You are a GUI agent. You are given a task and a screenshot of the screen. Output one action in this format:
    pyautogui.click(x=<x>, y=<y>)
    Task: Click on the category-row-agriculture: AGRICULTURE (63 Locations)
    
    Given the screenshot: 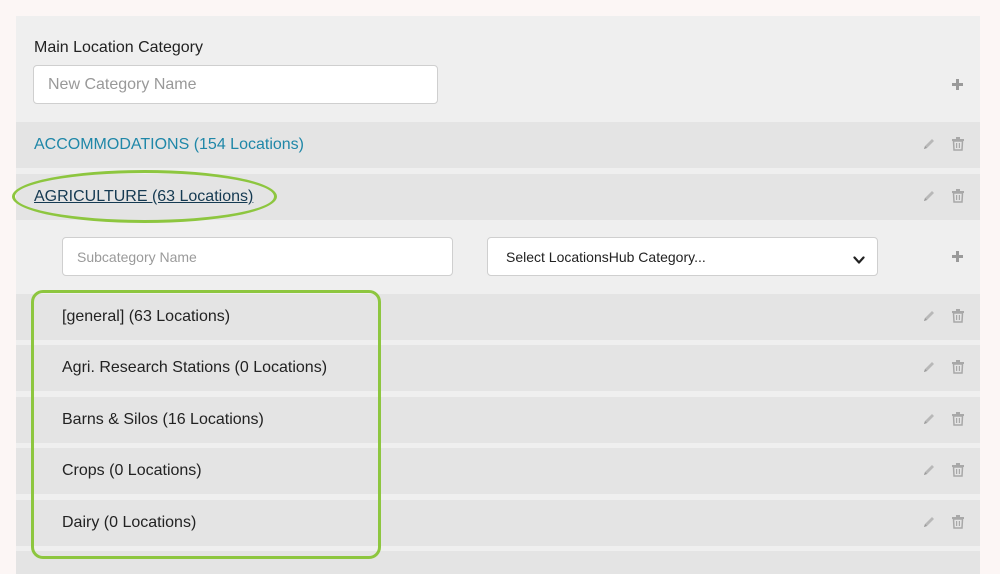 What is the action you would take?
    pyautogui.click(x=498, y=197)
    